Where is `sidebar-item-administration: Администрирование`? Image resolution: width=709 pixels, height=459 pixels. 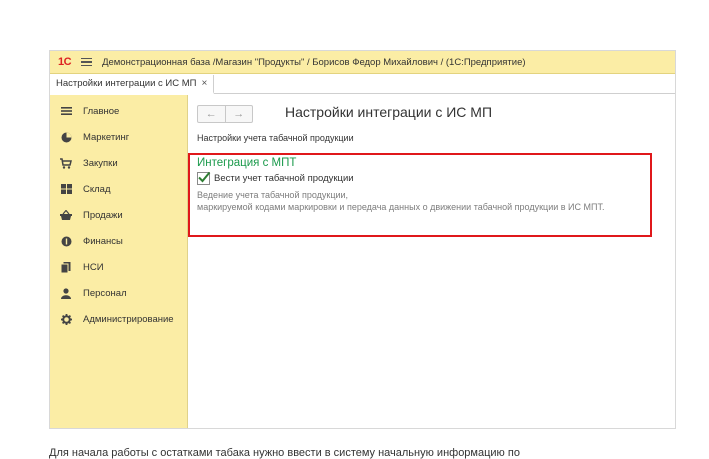
sidebar-item-administration: Администрирование is located at coordinates (118, 319).